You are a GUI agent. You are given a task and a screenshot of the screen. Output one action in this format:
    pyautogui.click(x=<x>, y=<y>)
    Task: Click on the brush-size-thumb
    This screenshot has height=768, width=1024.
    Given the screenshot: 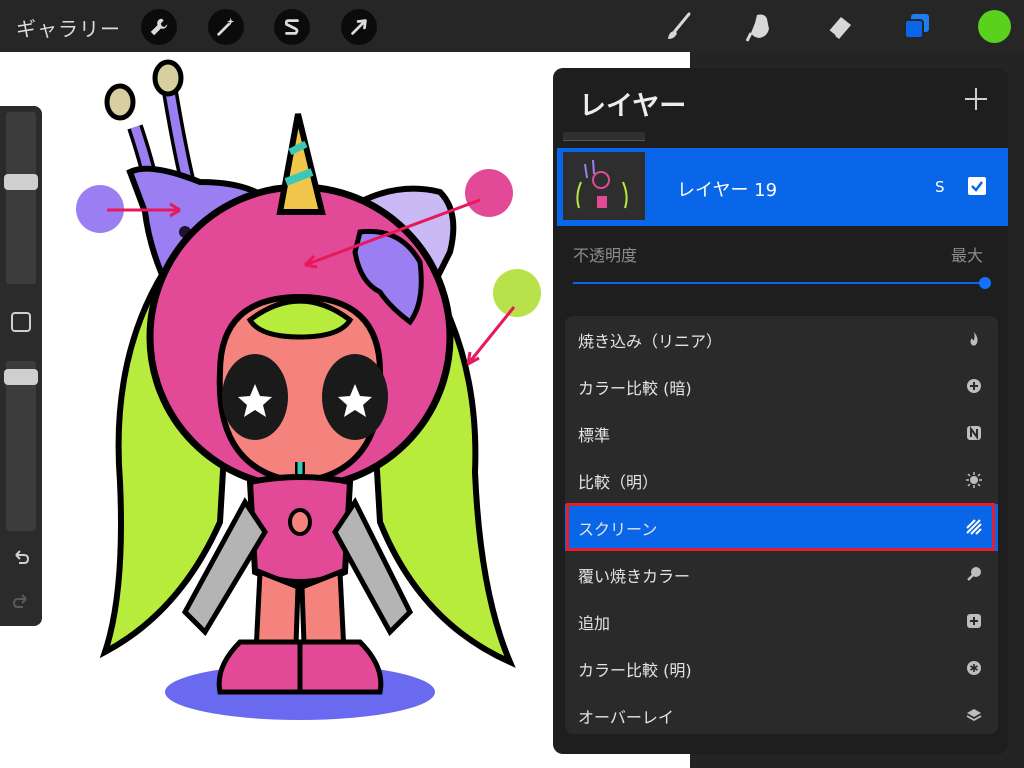 What is the action you would take?
    pyautogui.click(x=21, y=182)
    